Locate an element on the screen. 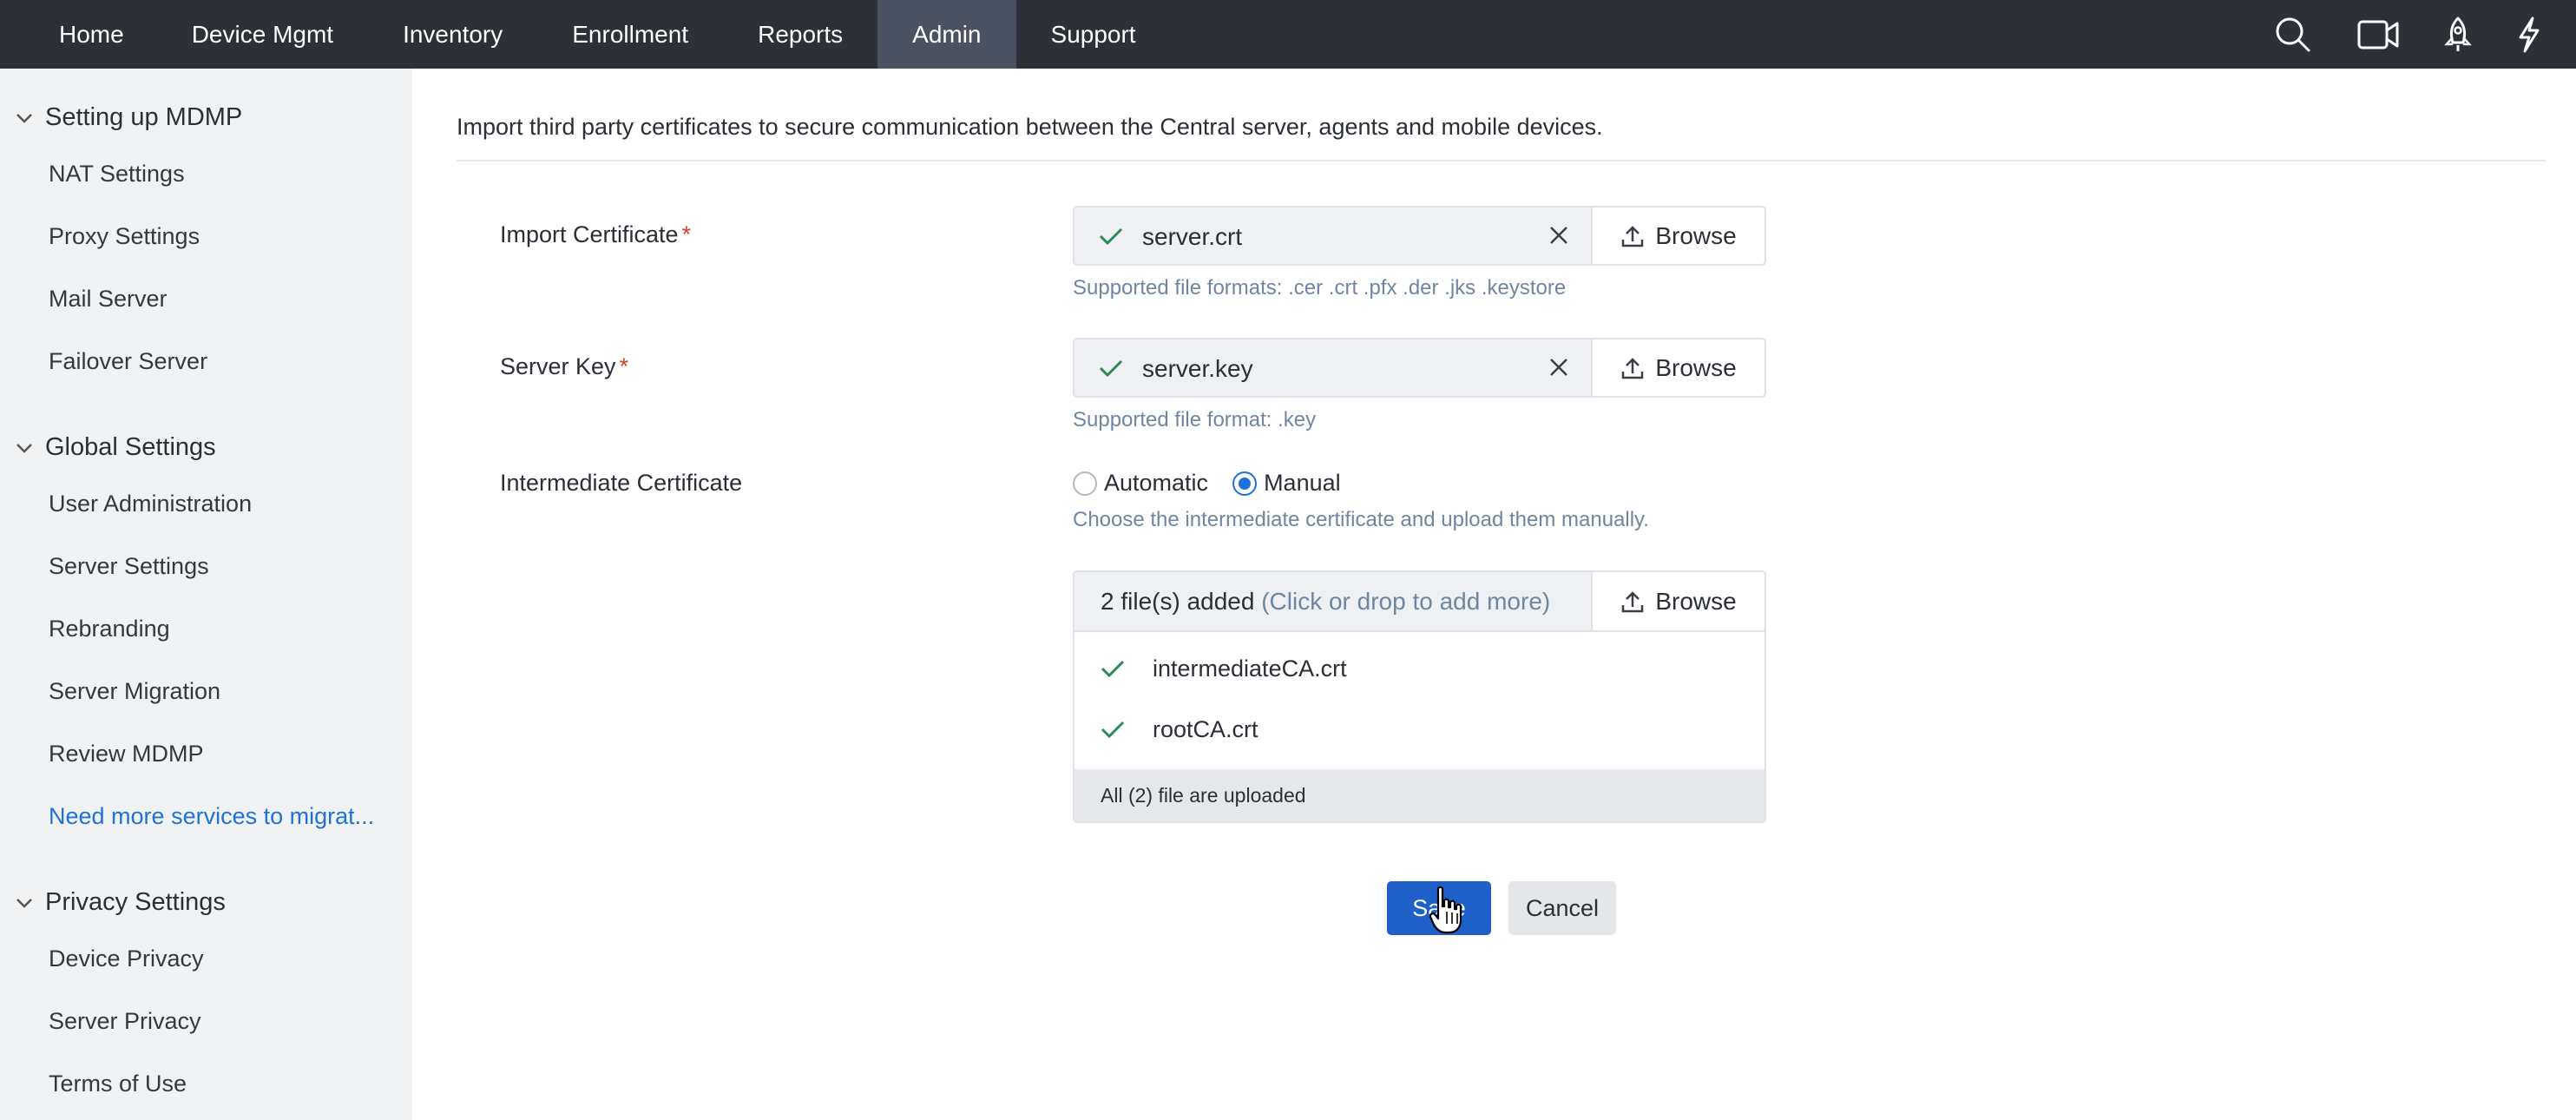 This screenshot has height=1120, width=2576. sidebar-group-title: Global Settings is located at coordinates (130, 447).